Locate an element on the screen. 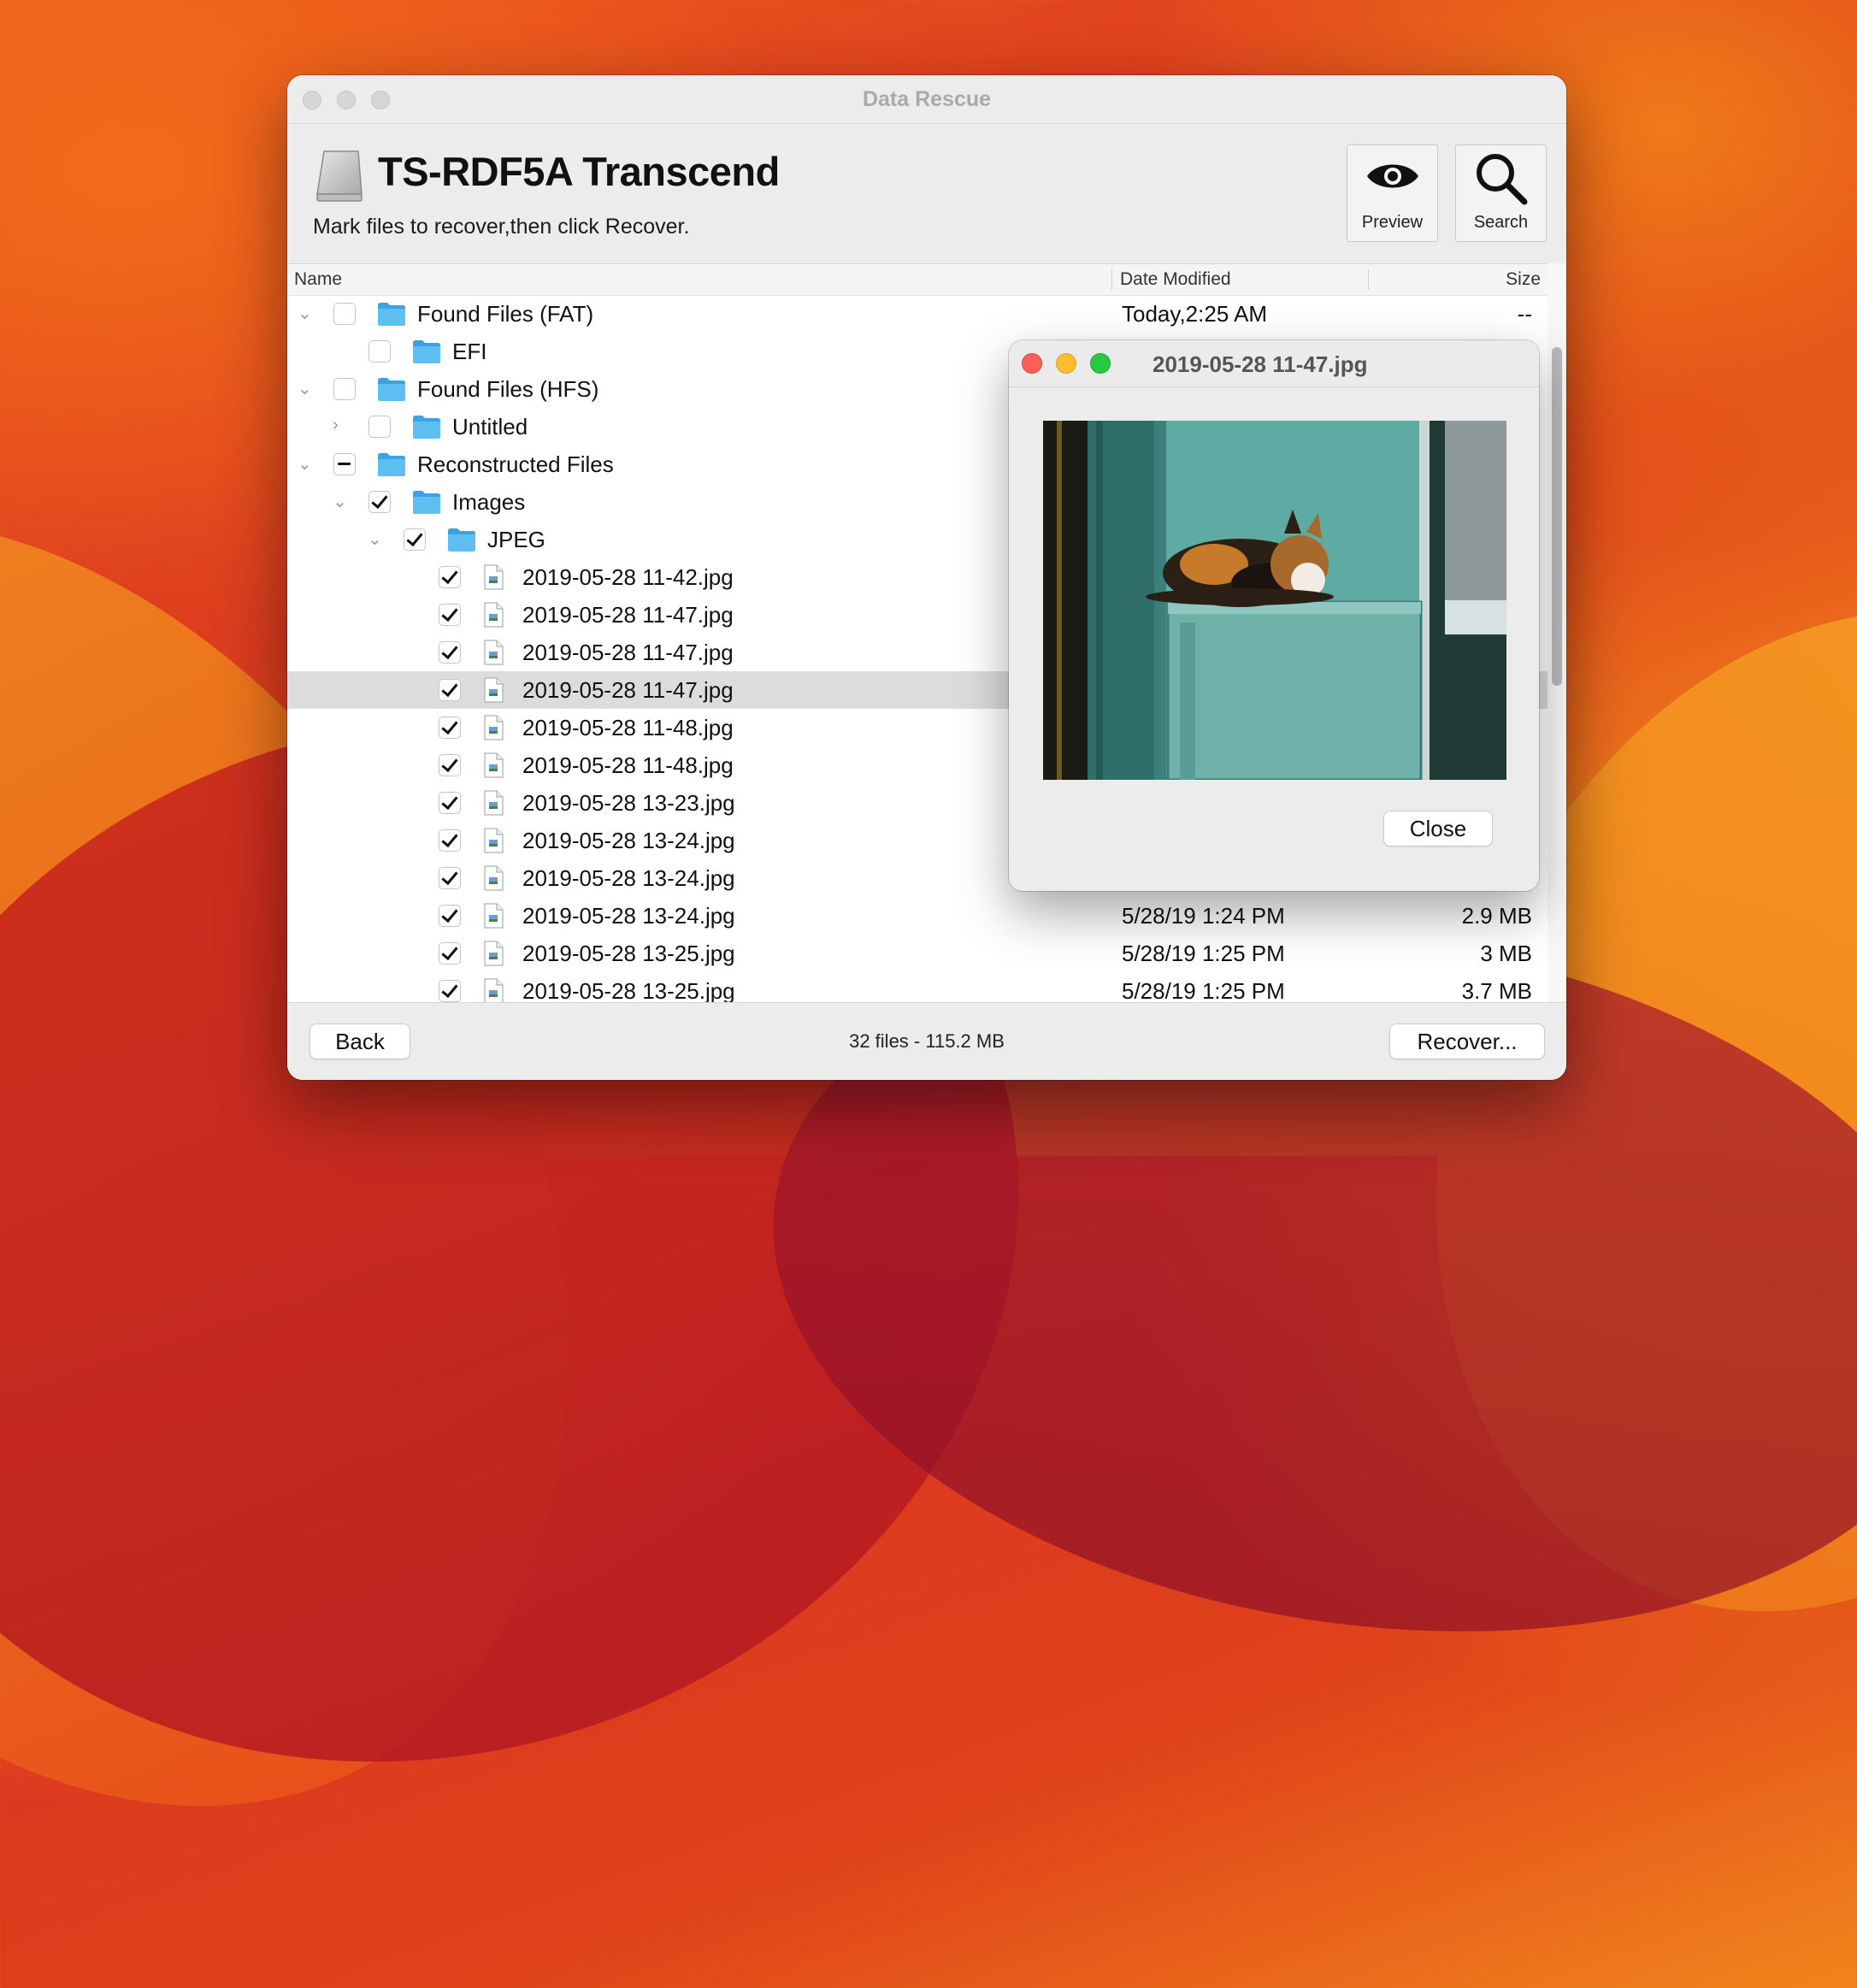 The height and width of the screenshot is (1988, 1857). zoom-window-button is located at coordinates (1100, 363).